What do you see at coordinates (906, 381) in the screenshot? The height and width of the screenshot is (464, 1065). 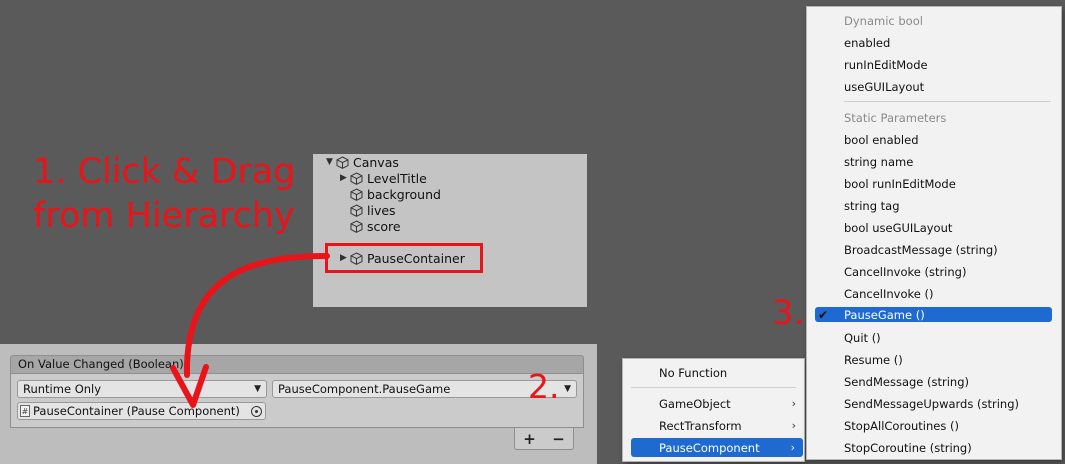 I see `menu-item-sendmessage: SendMessage (string)` at bounding box center [906, 381].